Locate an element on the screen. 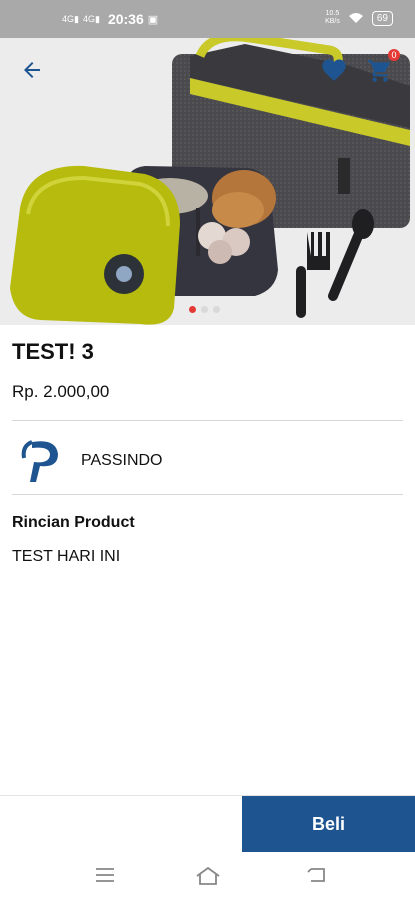 The image size is (415, 900). arrow-left-icon is located at coordinates (32, 70).